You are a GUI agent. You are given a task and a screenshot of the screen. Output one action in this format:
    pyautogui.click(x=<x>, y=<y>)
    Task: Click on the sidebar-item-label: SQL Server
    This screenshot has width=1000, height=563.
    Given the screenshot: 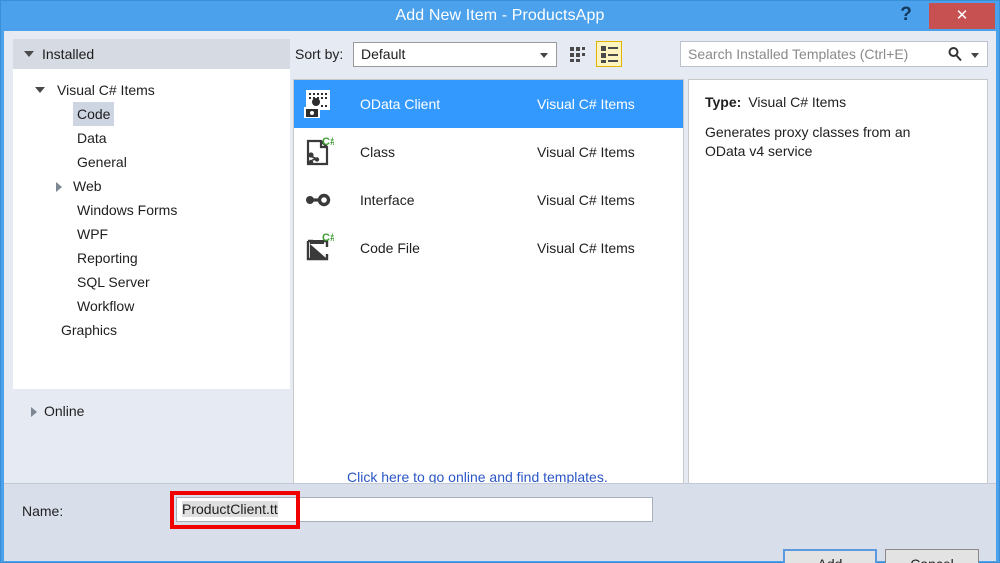 What is the action you would take?
    pyautogui.click(x=113, y=282)
    